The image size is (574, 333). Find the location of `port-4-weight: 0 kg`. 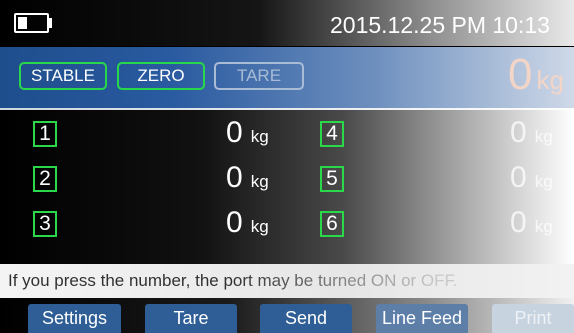

port-4-weight: 0 kg is located at coordinates (531, 133).